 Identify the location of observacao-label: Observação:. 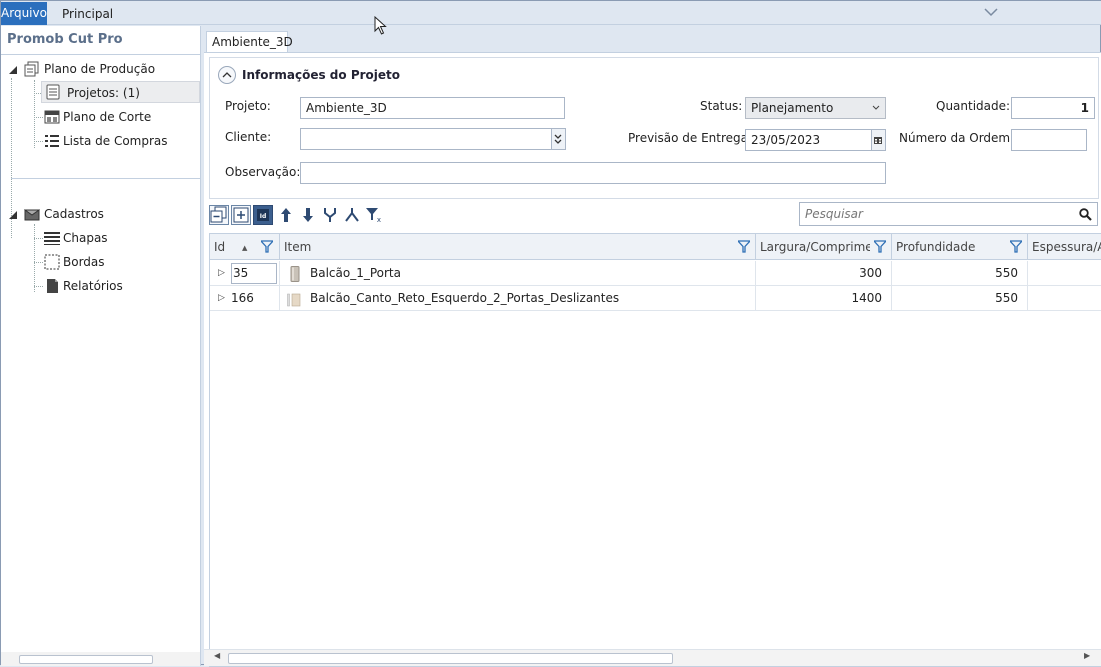
(263, 172).